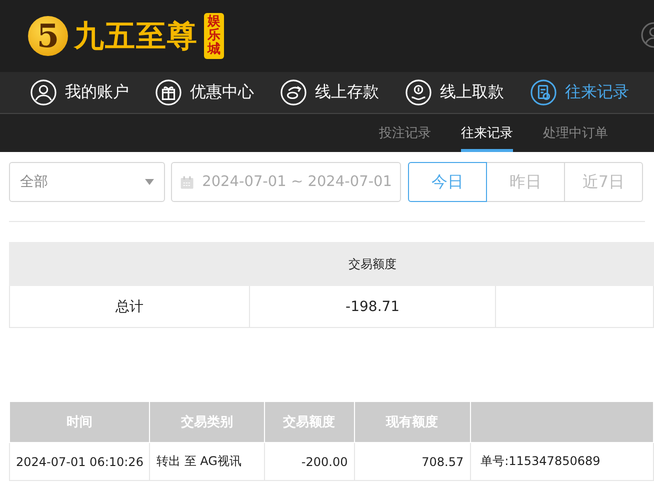 The height and width of the screenshot is (485, 654). What do you see at coordinates (204, 92) in the screenshot?
I see `nav-item: 优惠中心` at bounding box center [204, 92].